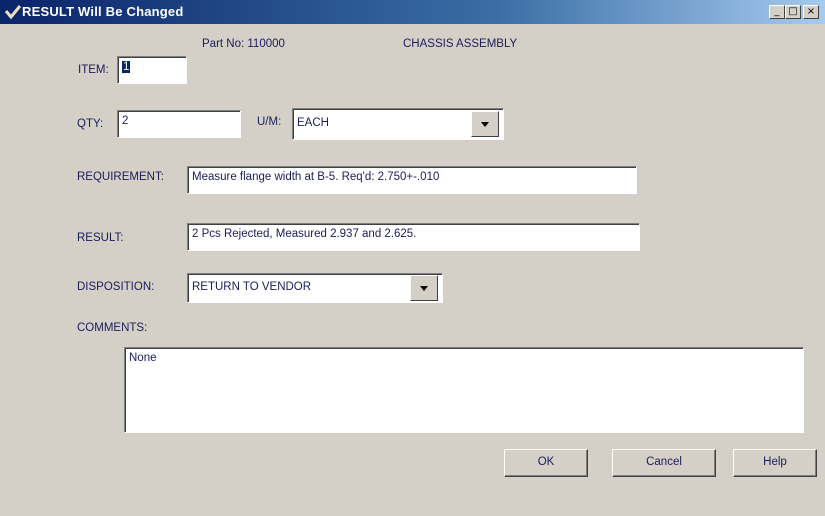 Image resolution: width=825 pixels, height=516 pixels. I want to click on part-description: CHASSIS ASSEMBLY, so click(460, 44).